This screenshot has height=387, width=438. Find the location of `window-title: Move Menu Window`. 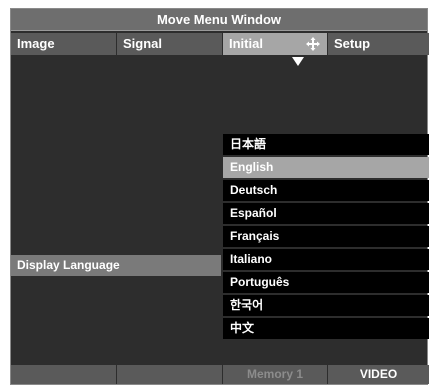

window-title: Move Menu Window is located at coordinates (219, 20).